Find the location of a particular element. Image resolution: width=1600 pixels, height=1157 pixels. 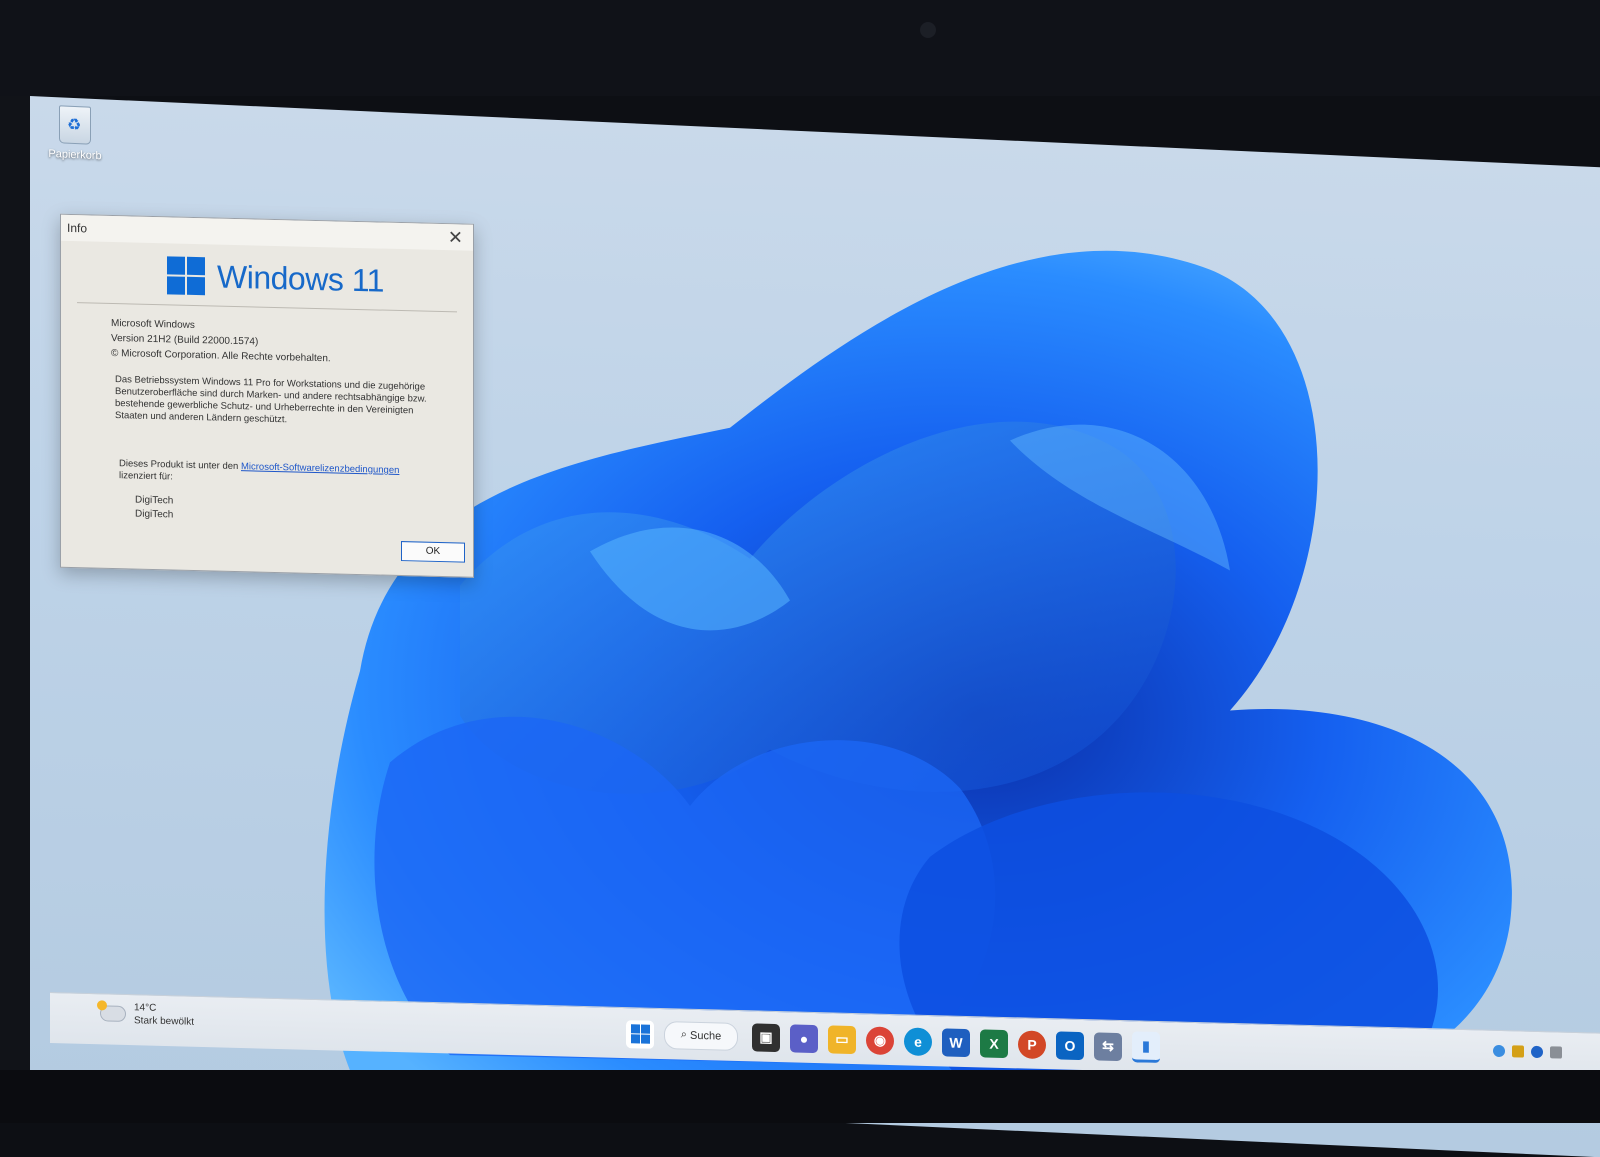

start-icon is located at coordinates (640, 1034).